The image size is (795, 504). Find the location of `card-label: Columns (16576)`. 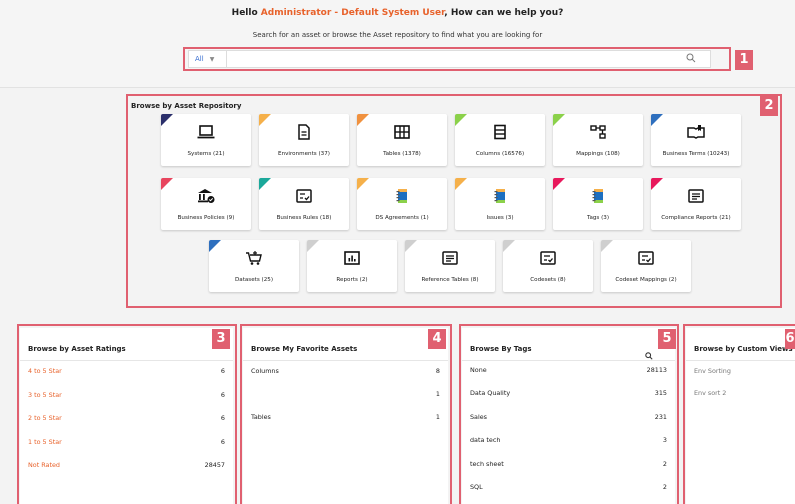

card-label: Columns (16576) is located at coordinates (500, 154).